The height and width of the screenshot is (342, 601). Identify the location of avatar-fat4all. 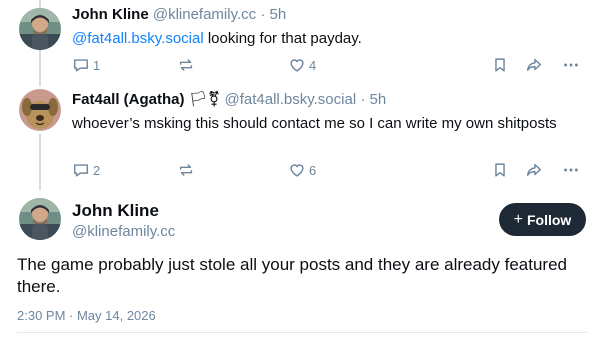
(40, 110).